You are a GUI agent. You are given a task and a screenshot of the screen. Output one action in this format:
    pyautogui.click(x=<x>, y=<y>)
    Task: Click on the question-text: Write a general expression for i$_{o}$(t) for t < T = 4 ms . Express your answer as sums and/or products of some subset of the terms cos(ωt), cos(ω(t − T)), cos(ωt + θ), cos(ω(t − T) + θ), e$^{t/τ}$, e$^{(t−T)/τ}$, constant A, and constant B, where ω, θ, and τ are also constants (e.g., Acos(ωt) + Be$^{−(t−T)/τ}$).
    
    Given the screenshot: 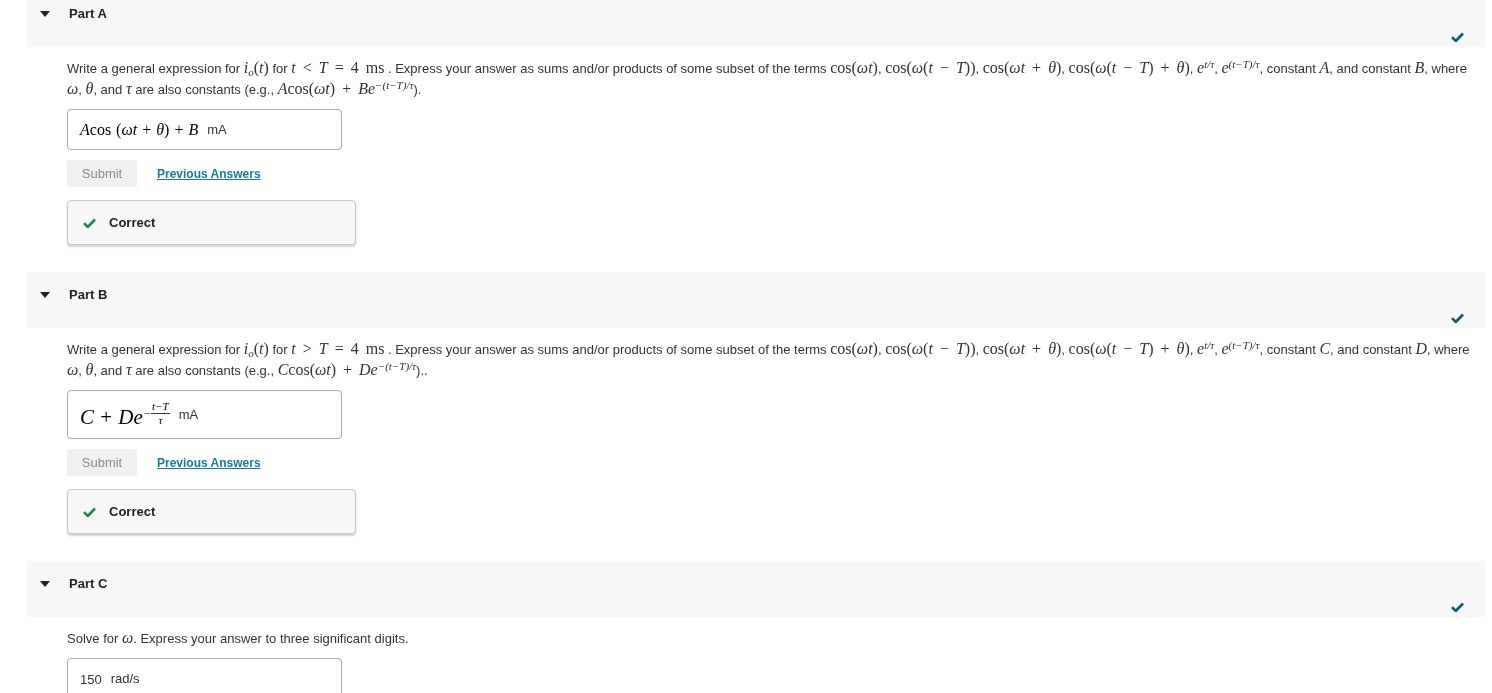 What is the action you would take?
    pyautogui.click(x=767, y=79)
    